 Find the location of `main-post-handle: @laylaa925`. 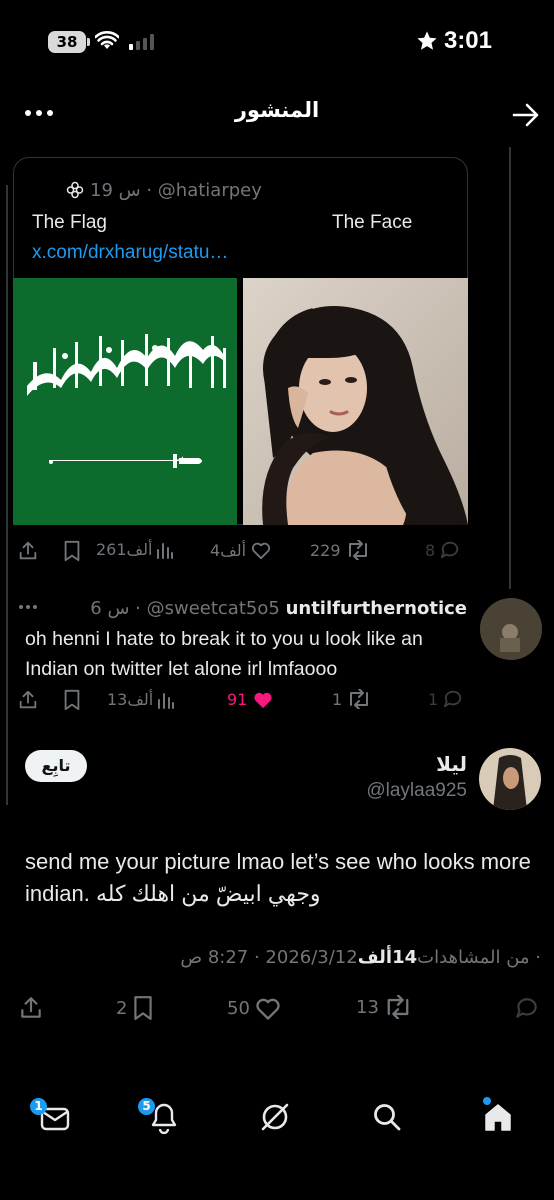

main-post-handle: @laylaa925 is located at coordinates (416, 791).